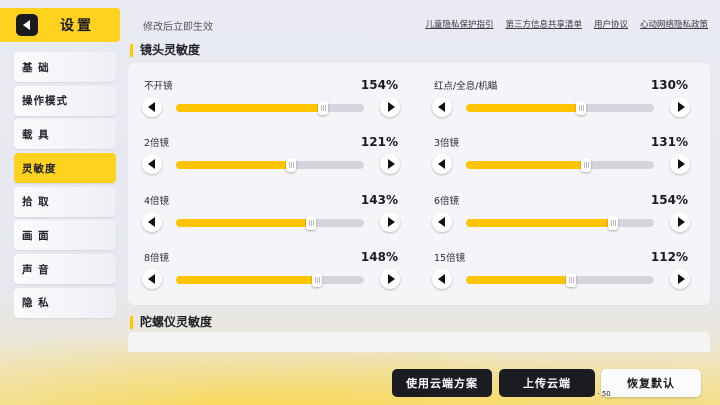 The image size is (720, 405). I want to click on slider-value: 143%, so click(379, 200).